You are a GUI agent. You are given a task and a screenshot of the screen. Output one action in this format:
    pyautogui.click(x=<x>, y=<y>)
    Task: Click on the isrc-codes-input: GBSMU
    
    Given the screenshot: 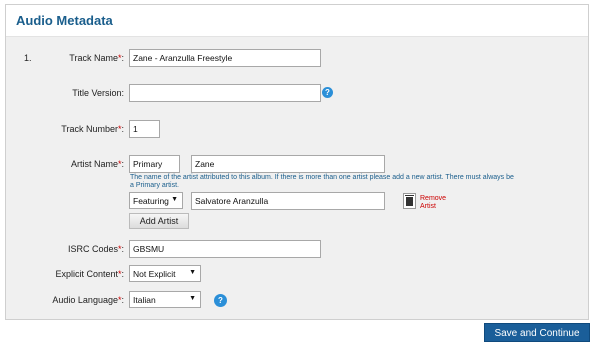 What is the action you would take?
    pyautogui.click(x=225, y=249)
    